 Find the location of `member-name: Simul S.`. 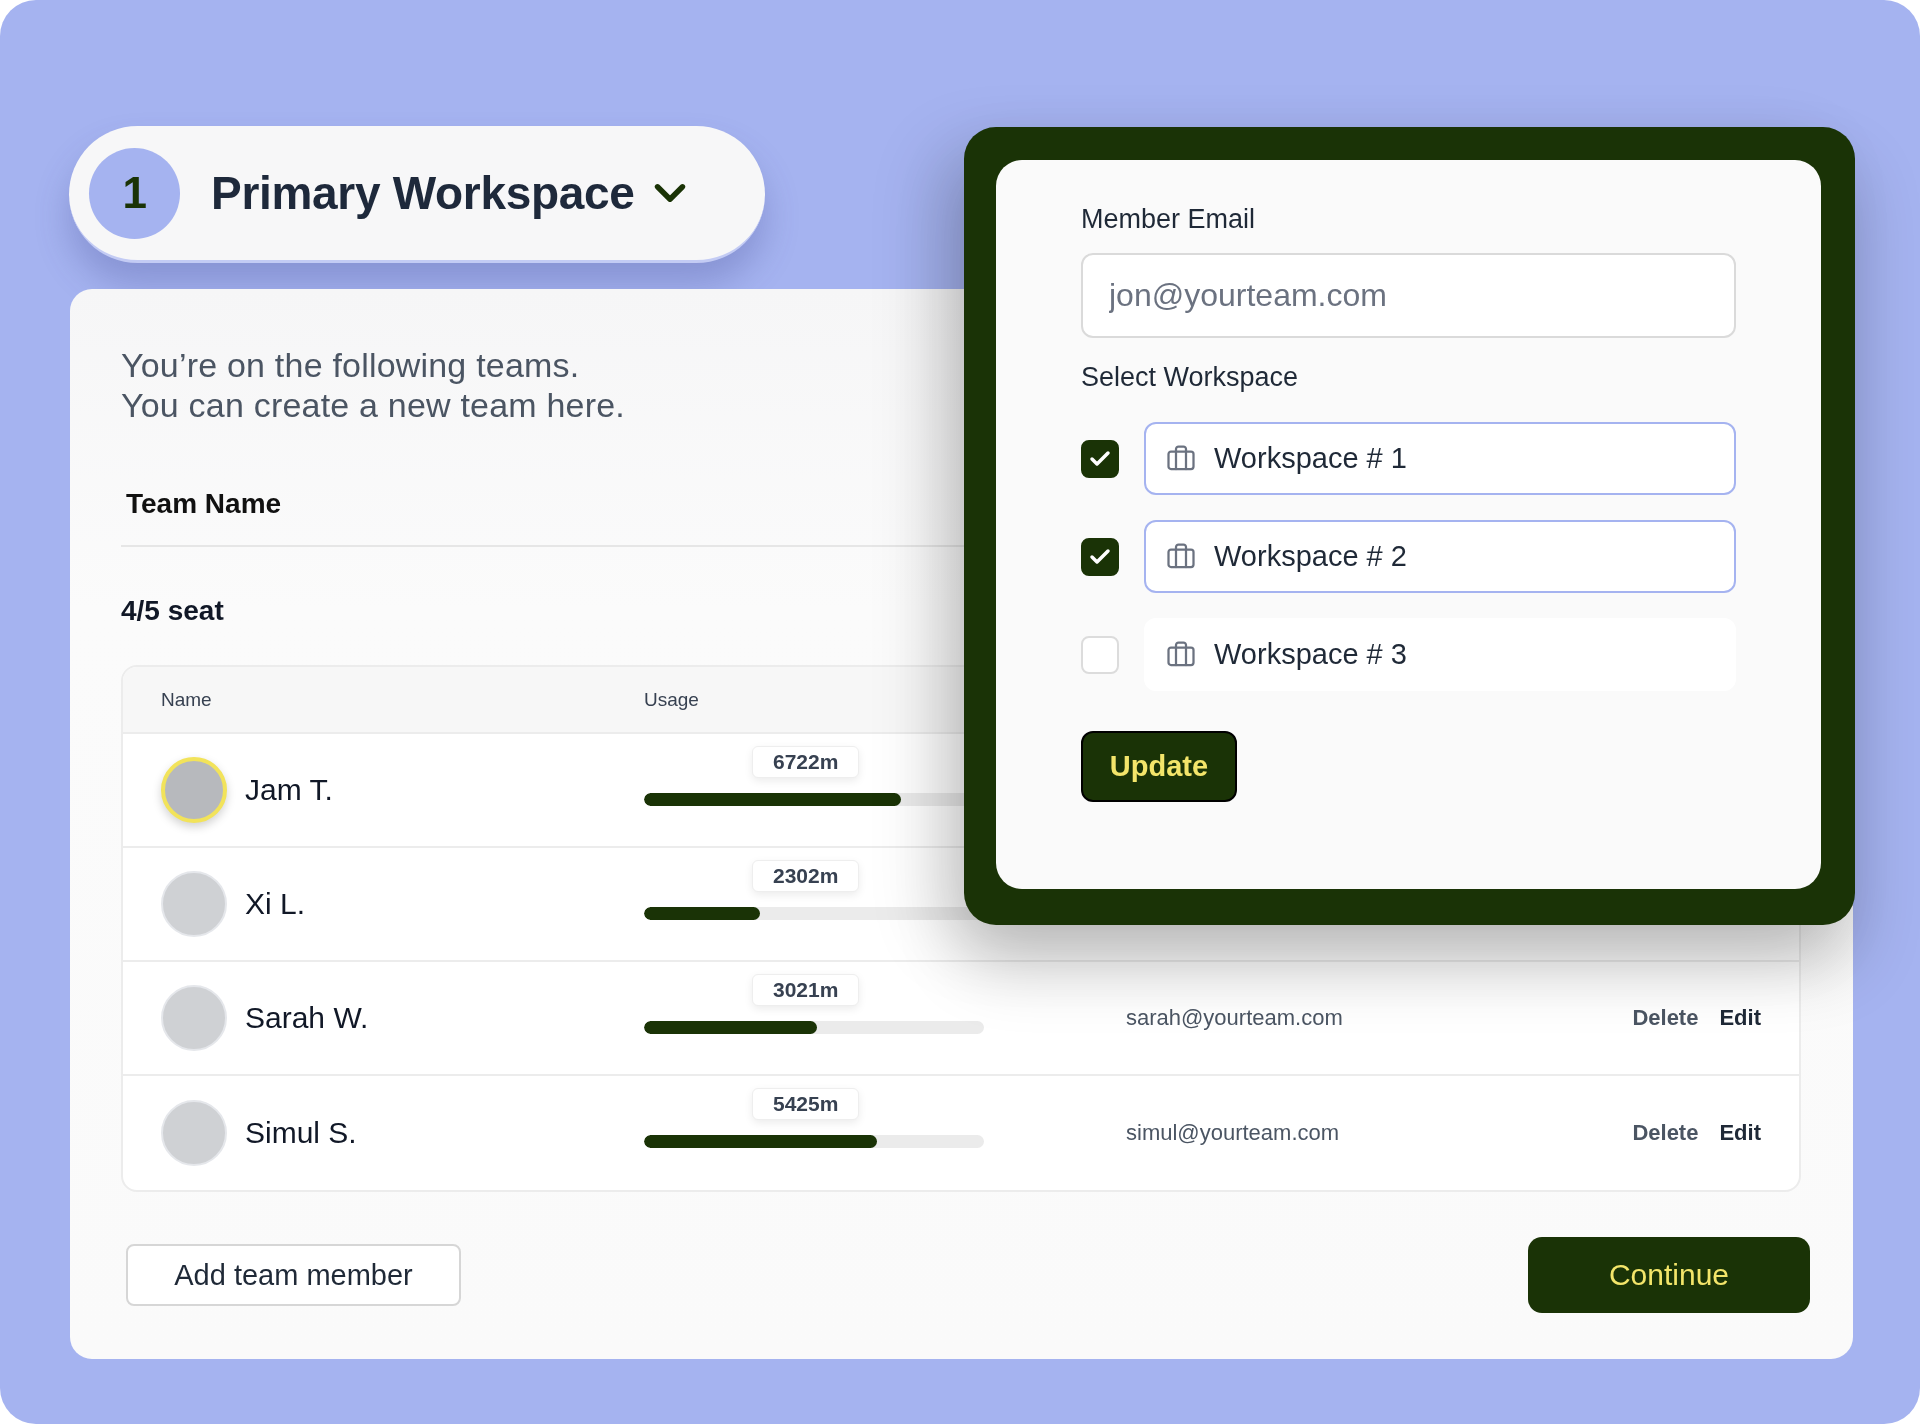

member-name: Simul S. is located at coordinates (301, 1133).